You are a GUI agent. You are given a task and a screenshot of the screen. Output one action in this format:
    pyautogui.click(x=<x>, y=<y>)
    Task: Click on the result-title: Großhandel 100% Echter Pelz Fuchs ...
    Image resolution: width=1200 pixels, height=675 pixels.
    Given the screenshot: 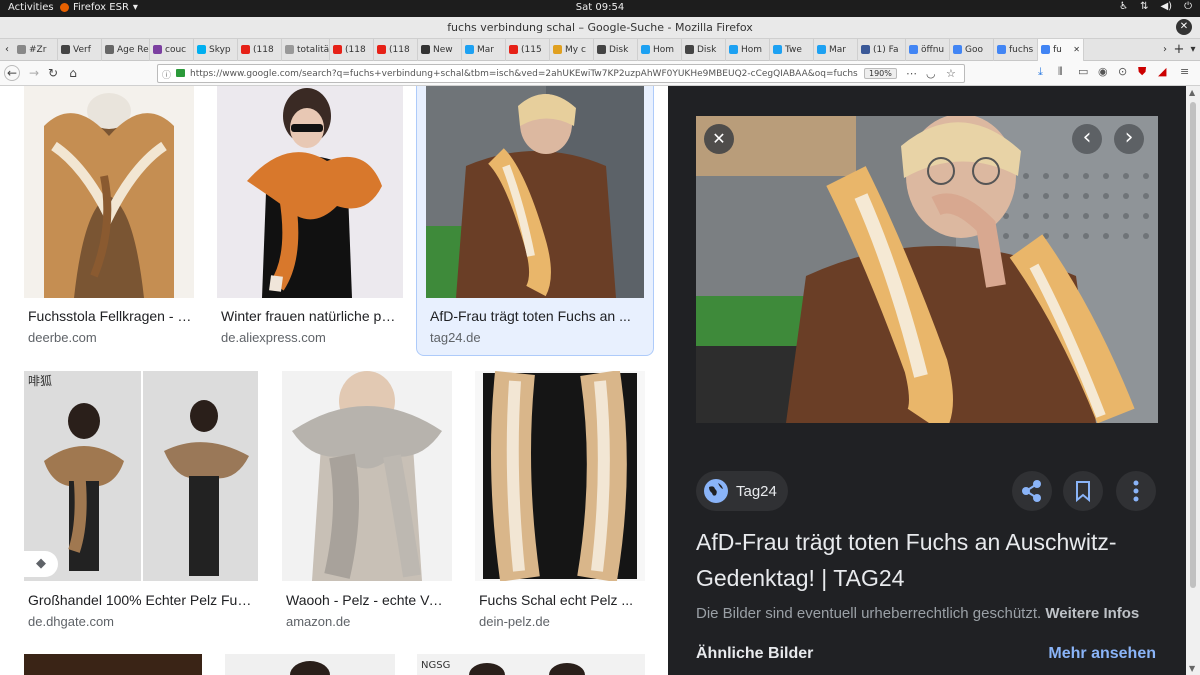 What is the action you would take?
    pyautogui.click(x=142, y=600)
    